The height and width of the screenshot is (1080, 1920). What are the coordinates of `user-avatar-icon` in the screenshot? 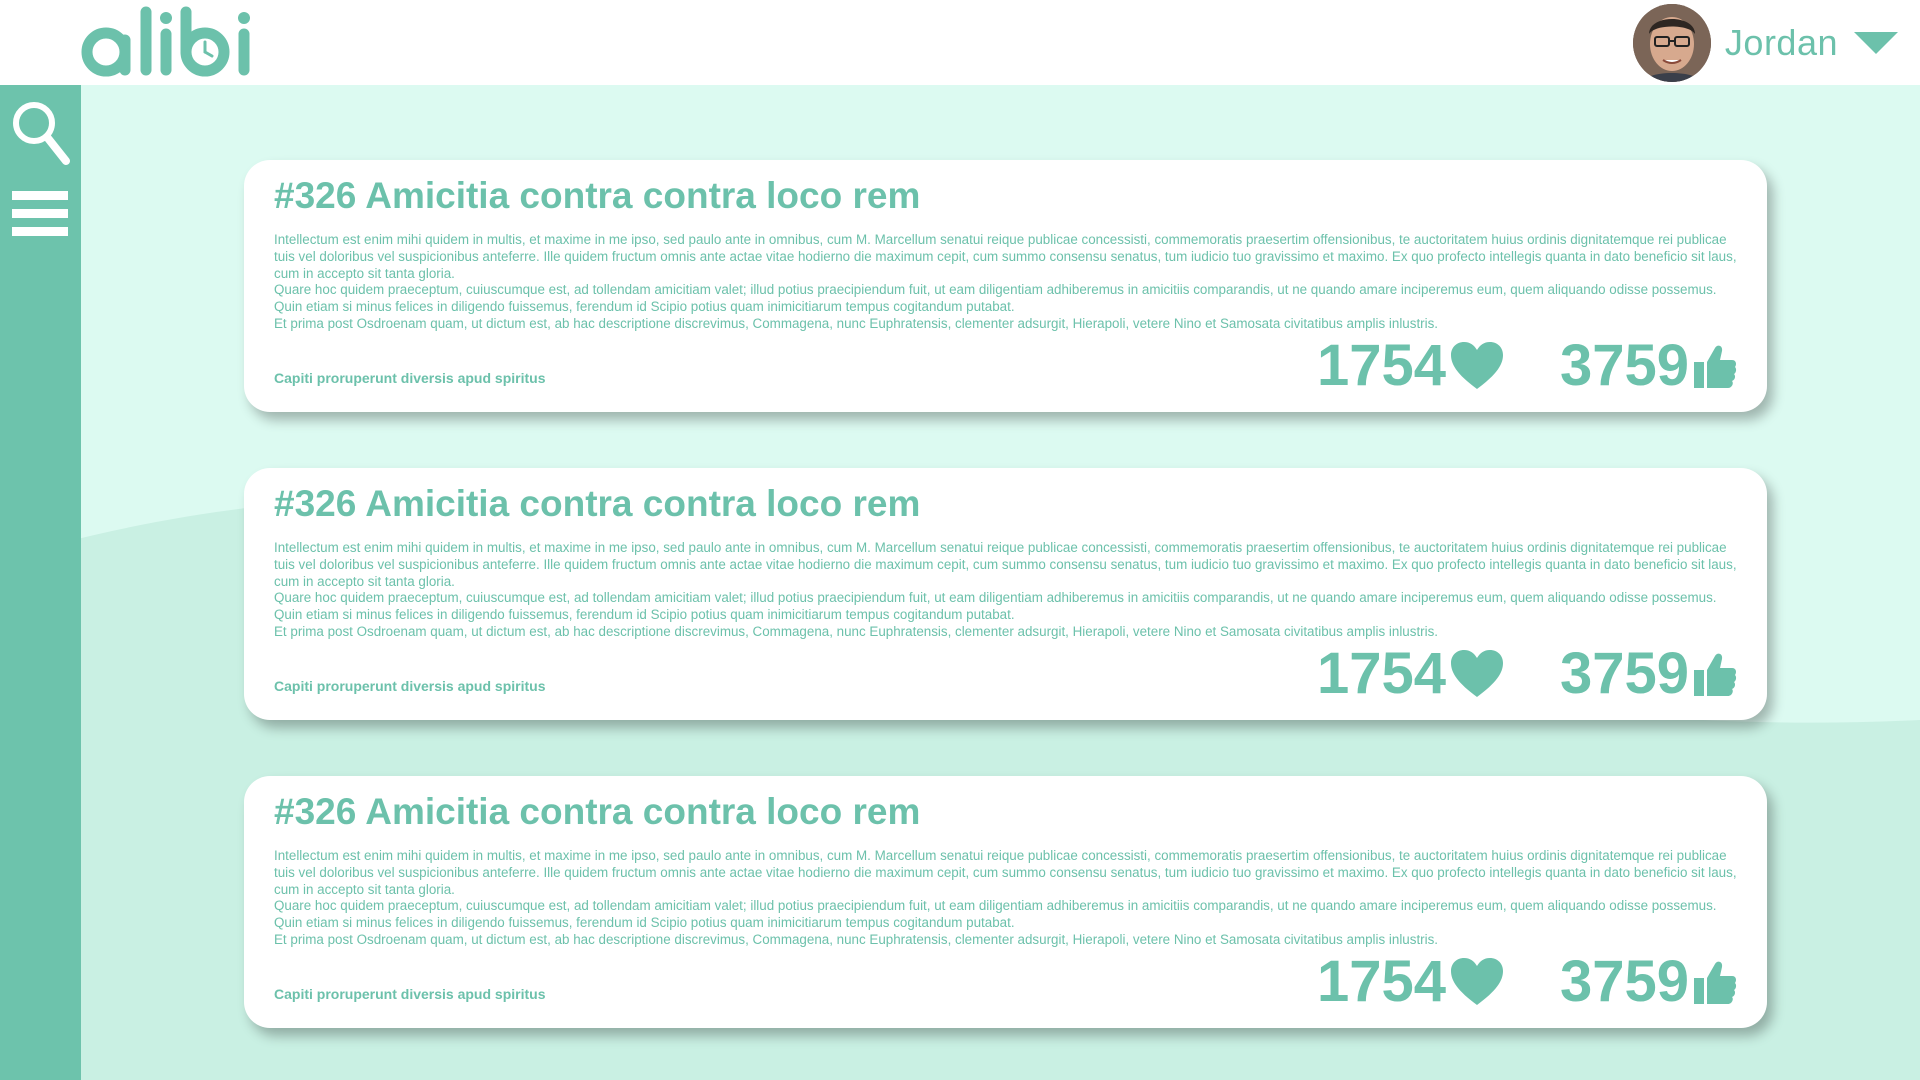 It's located at (1671, 43).